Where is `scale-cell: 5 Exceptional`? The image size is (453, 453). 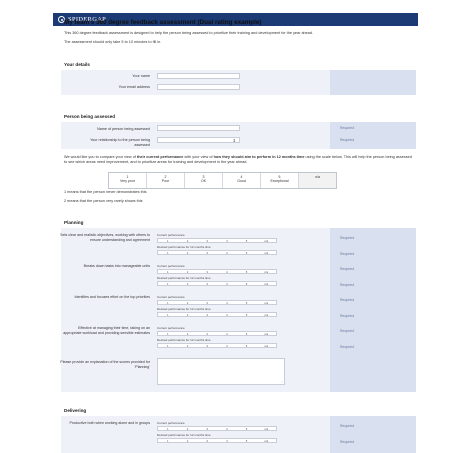 scale-cell: 5 Exceptional is located at coordinates (280, 180).